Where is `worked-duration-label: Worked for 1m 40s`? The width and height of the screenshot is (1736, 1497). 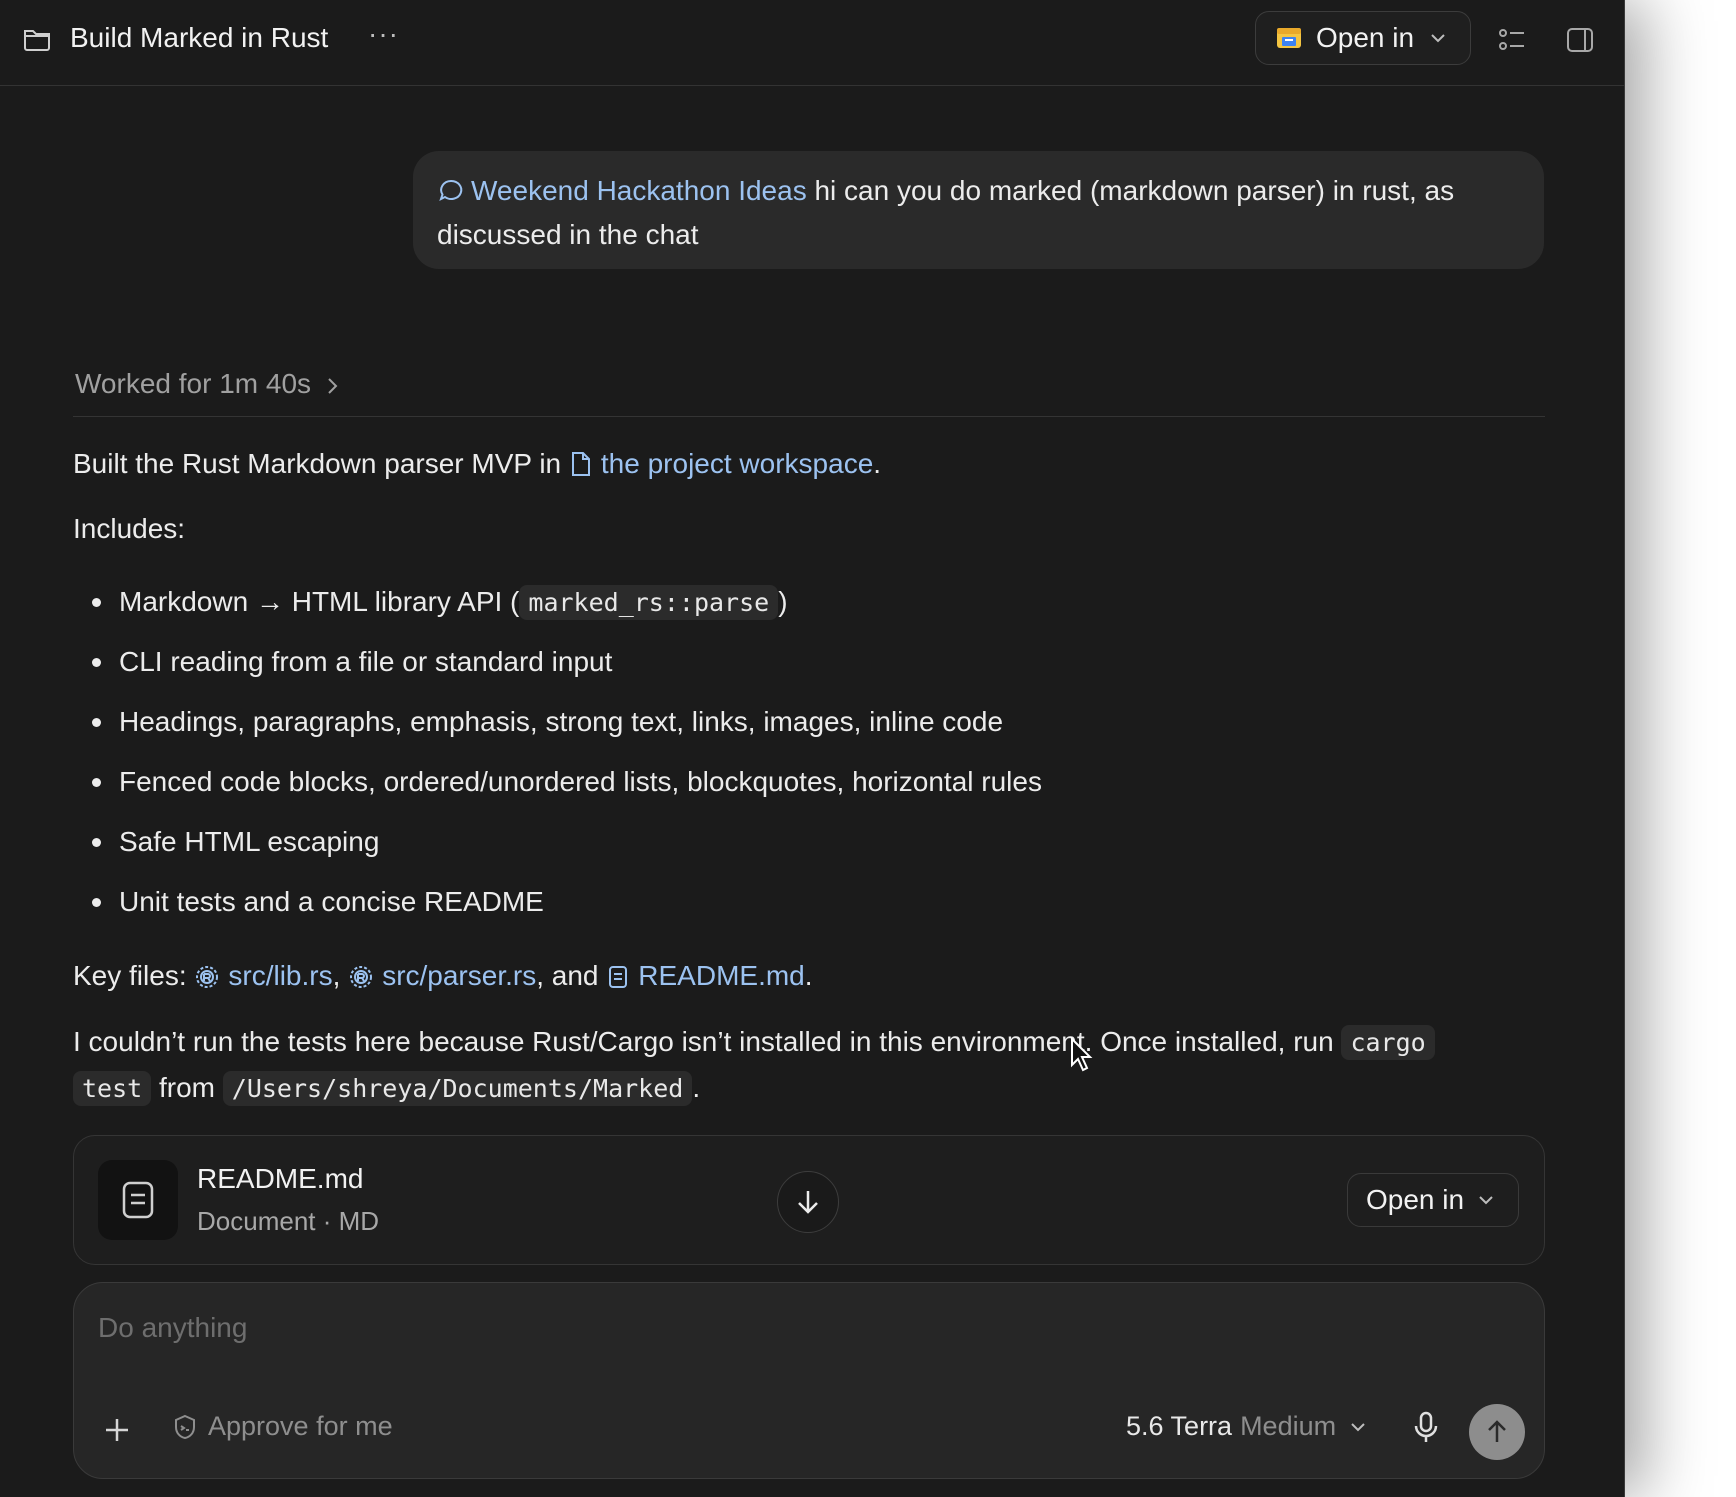 worked-duration-label: Worked for 1m 40s is located at coordinates (193, 383).